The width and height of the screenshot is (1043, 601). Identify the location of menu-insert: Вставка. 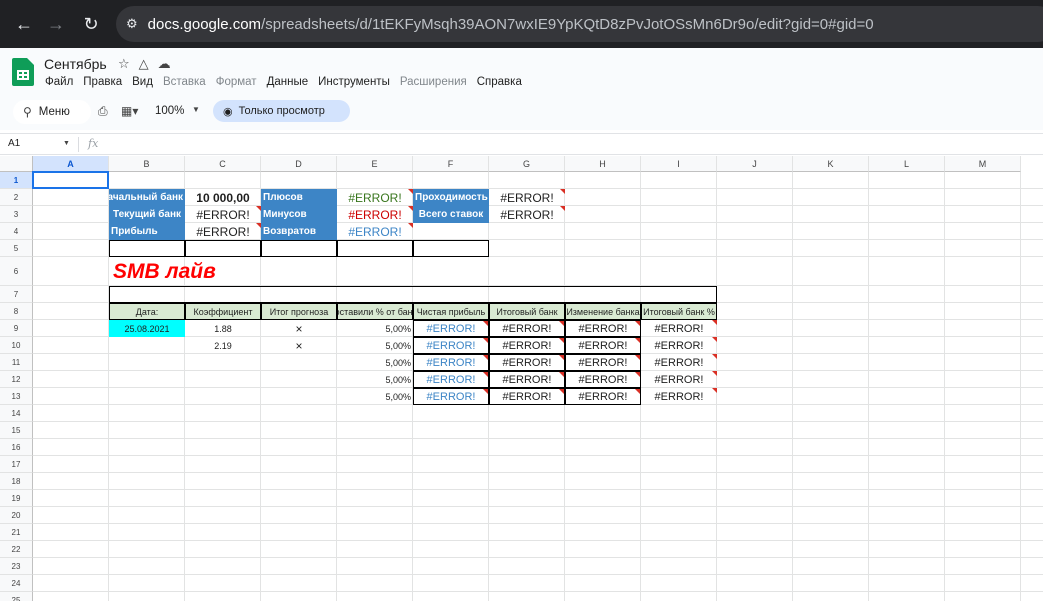
(184, 82).